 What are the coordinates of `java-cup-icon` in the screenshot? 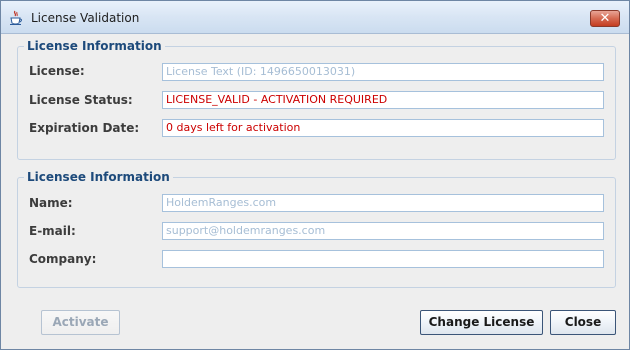 It's located at (16, 18).